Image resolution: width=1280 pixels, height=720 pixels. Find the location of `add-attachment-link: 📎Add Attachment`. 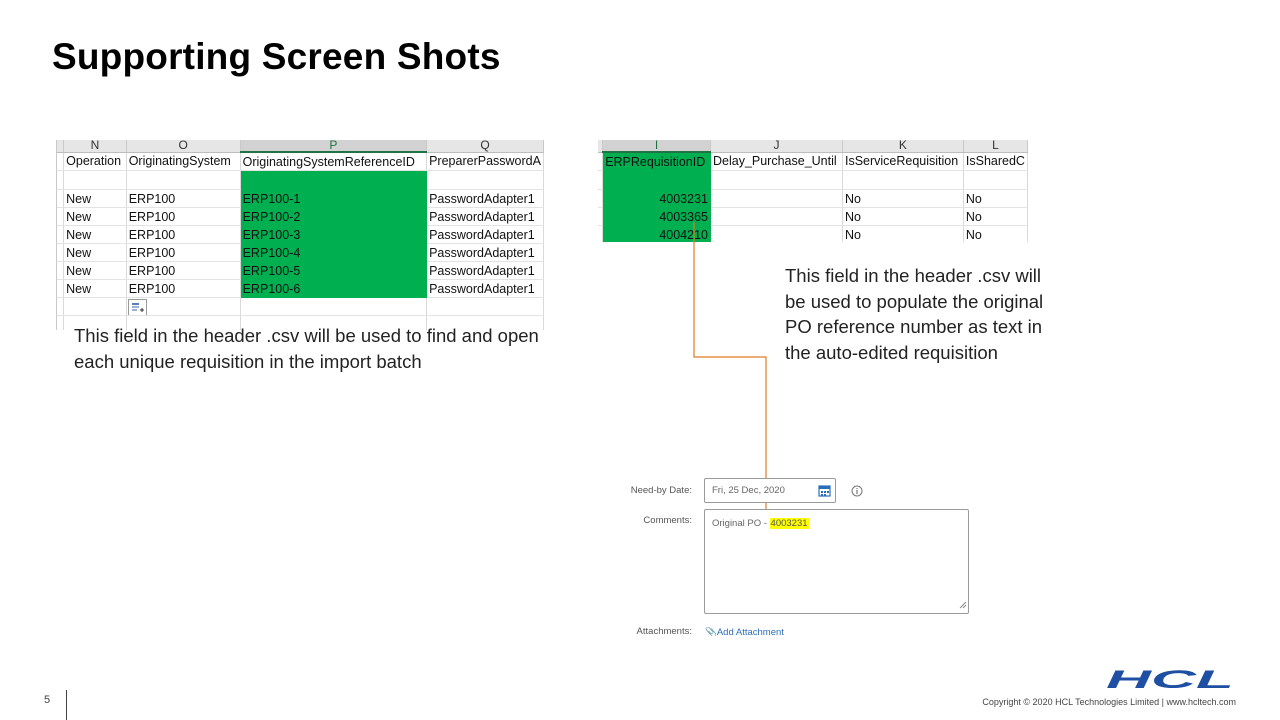

add-attachment-link: 📎Add Attachment is located at coordinates (744, 631).